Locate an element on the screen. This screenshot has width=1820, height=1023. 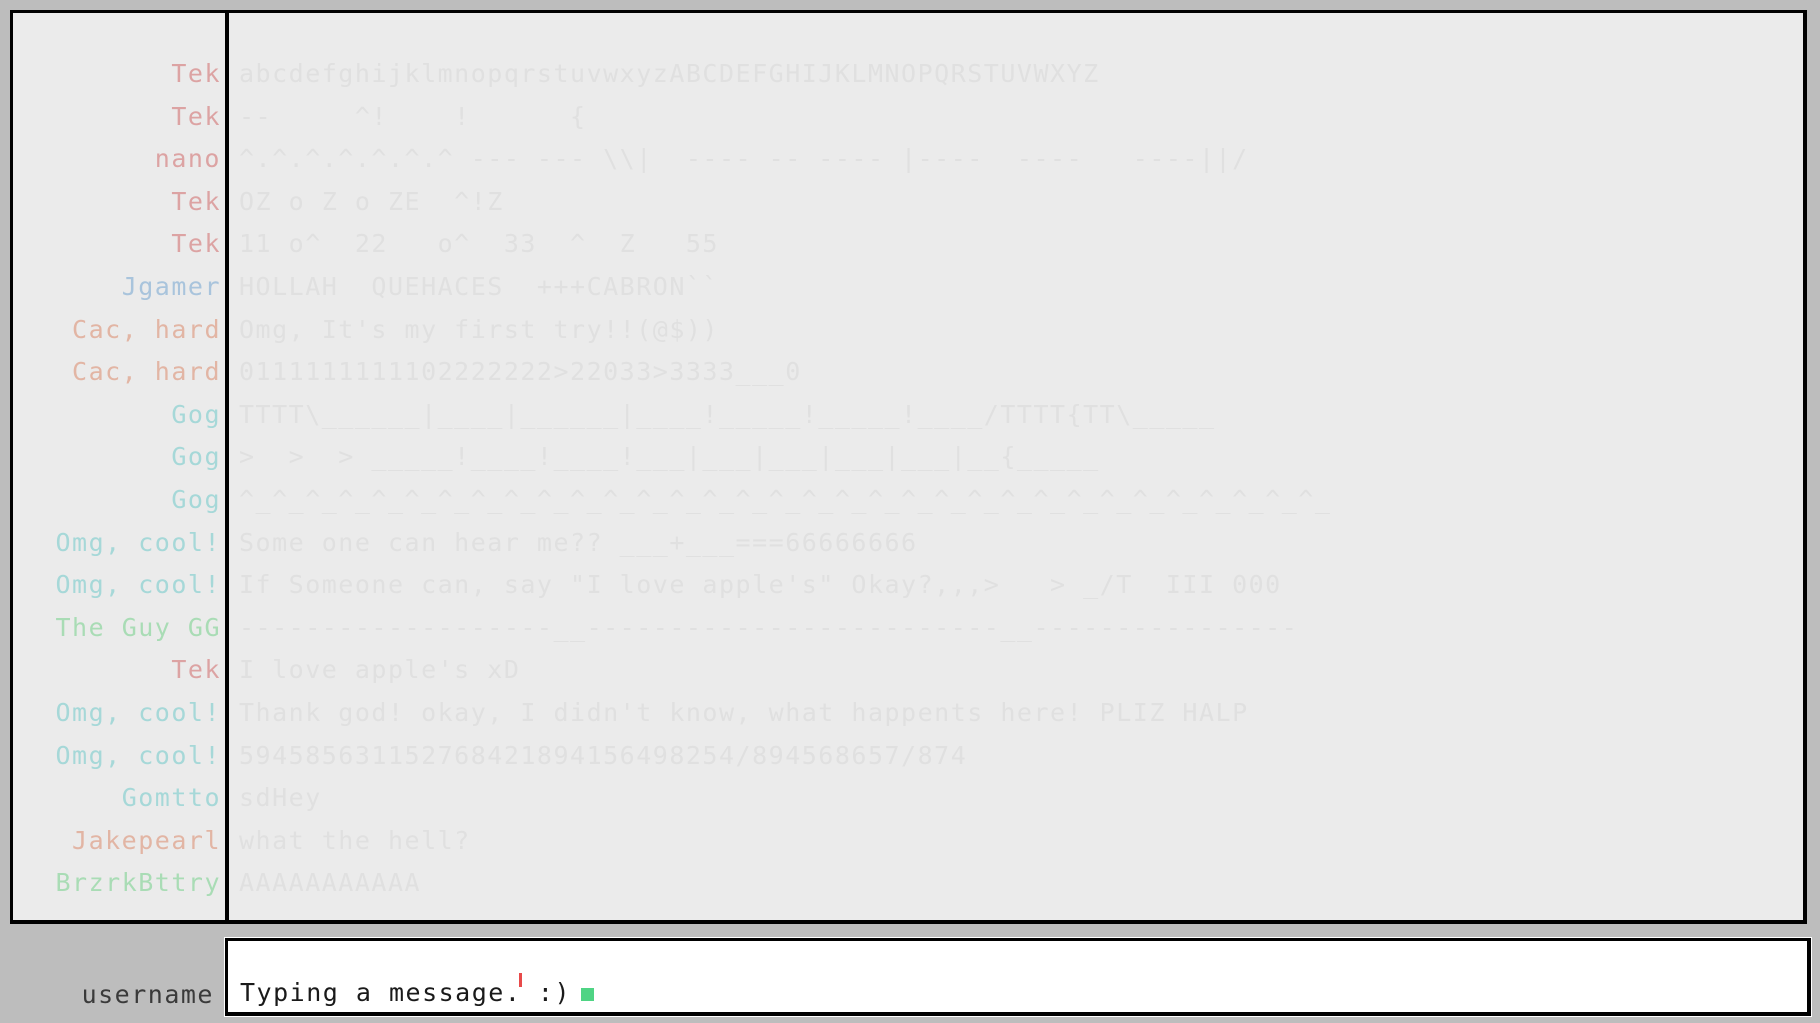
message-text: AAAAAAAAAAA is located at coordinates (330, 883).